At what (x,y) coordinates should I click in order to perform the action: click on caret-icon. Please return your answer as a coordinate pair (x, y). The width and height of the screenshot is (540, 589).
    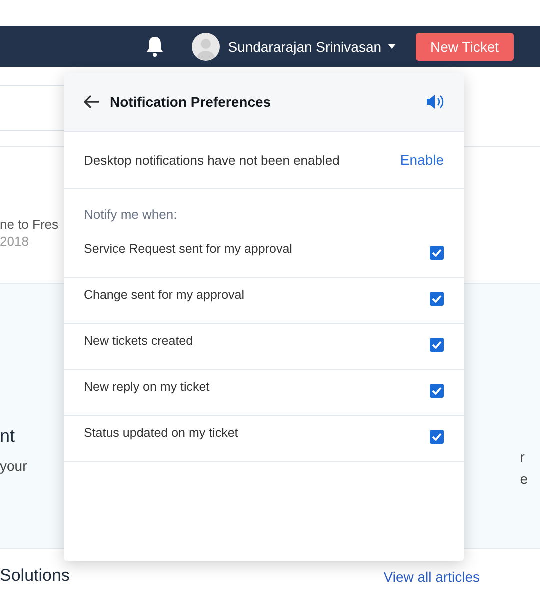
    Looking at the image, I should click on (392, 46).